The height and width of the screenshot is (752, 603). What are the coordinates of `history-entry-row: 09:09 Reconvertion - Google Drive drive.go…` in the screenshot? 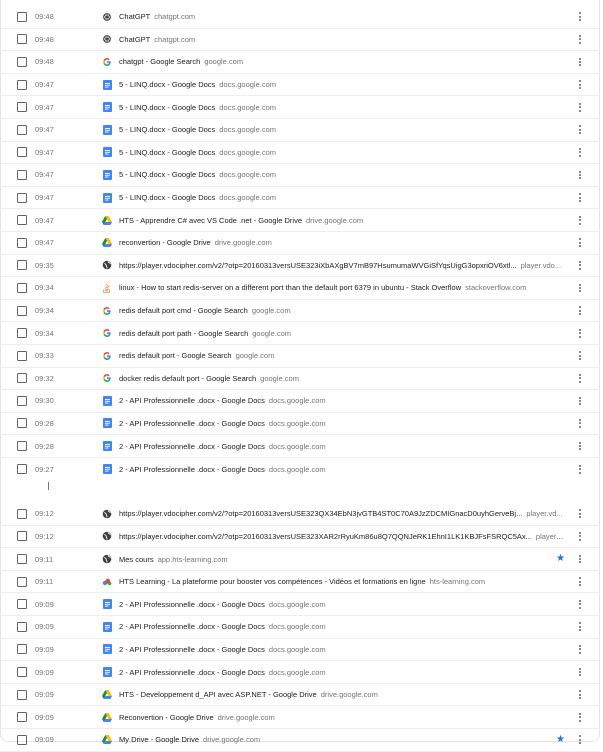 It's located at (300, 717).